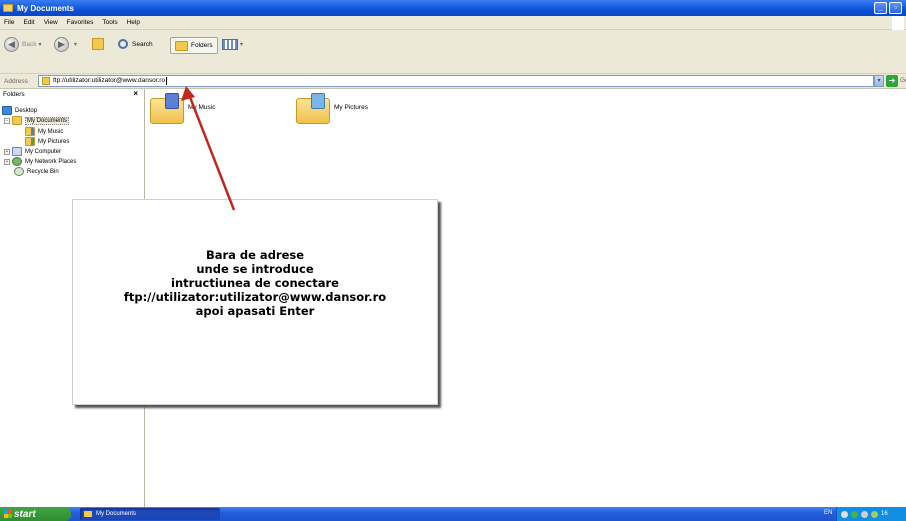 The width and height of the screenshot is (906, 521). What do you see at coordinates (116, 514) in the screenshot?
I see `taskbar-item-label: My Documents` at bounding box center [116, 514].